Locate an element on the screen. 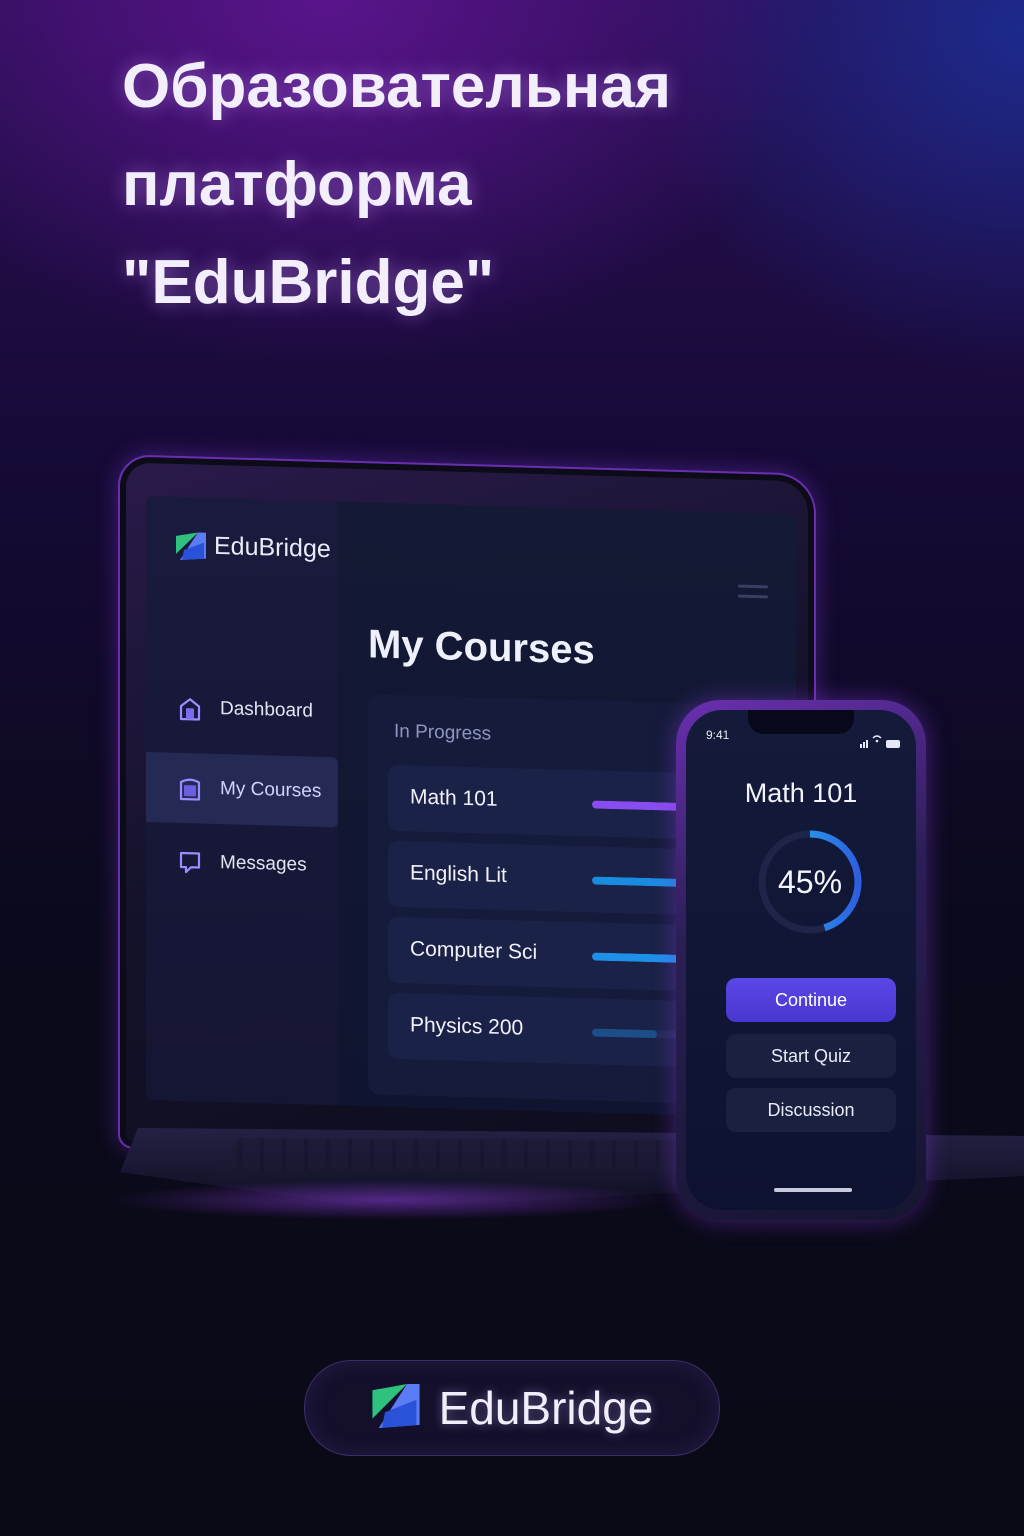 Image resolution: width=1024 pixels, height=1536 pixels. sidebar-item-messages: Messages is located at coordinates (242, 863).